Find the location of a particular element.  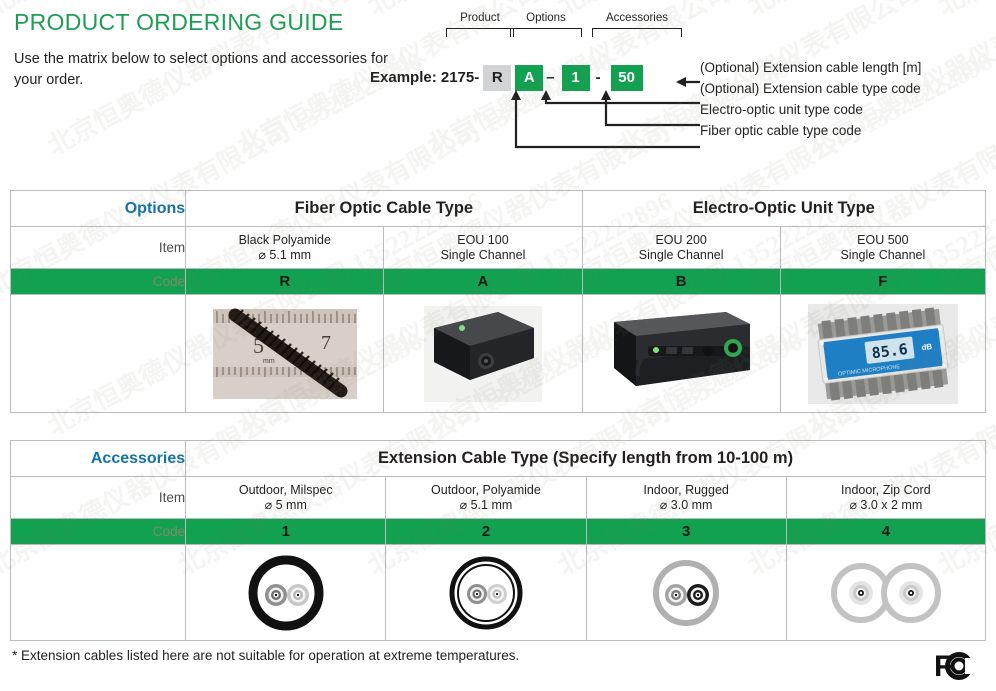

eou-200-photo is located at coordinates (681, 353).